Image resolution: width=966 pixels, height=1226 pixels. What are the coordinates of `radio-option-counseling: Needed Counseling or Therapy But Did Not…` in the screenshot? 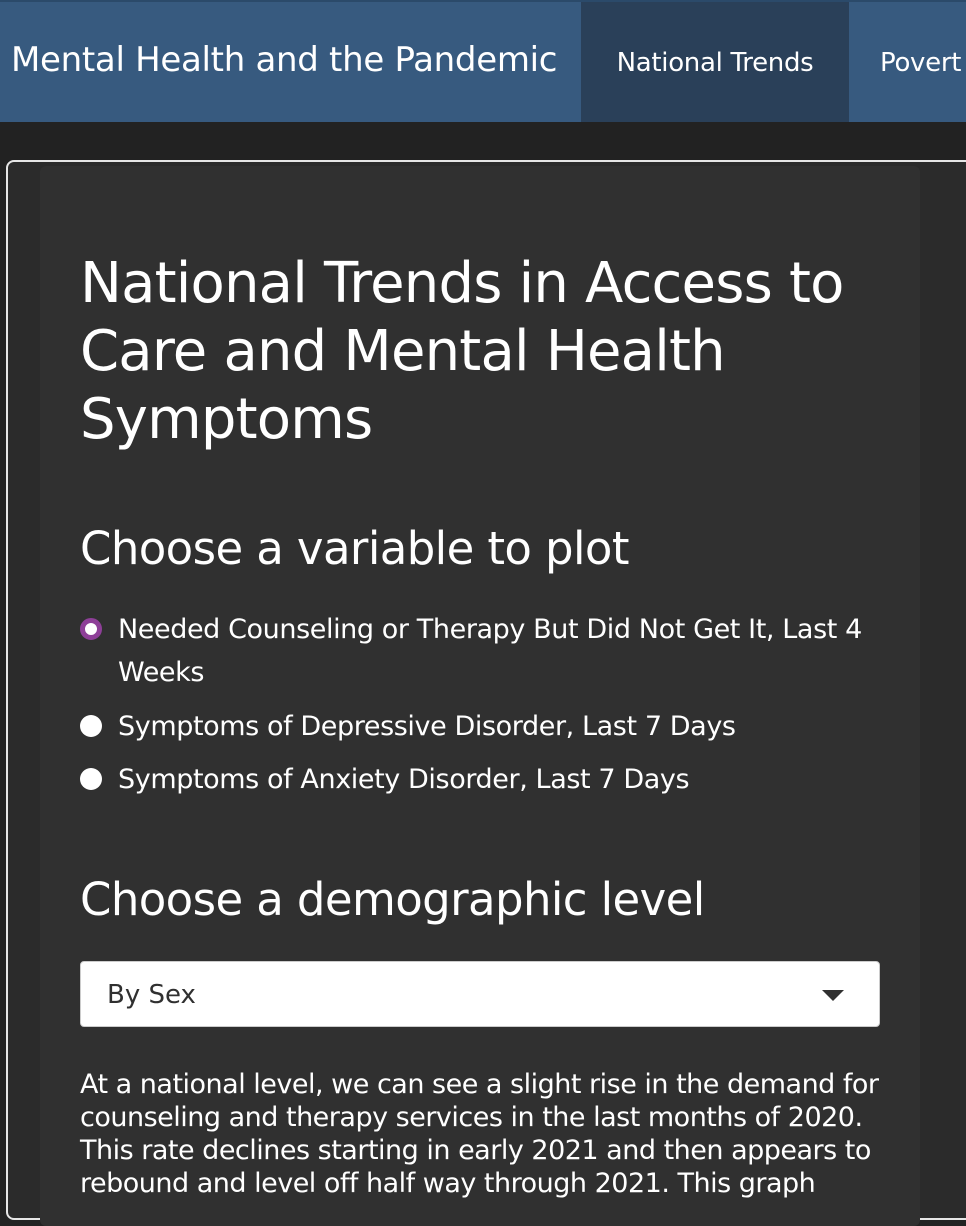 It's located at (480, 651).